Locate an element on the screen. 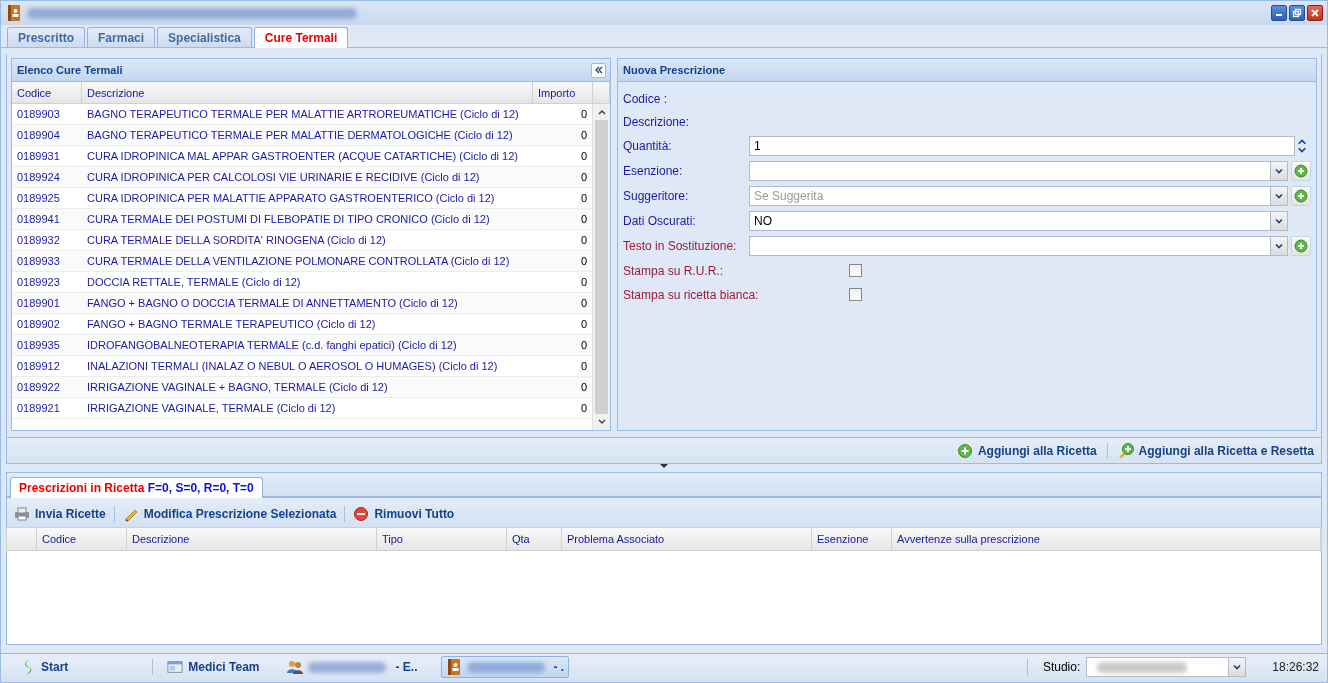  scrollbar is located at coordinates (601, 267).